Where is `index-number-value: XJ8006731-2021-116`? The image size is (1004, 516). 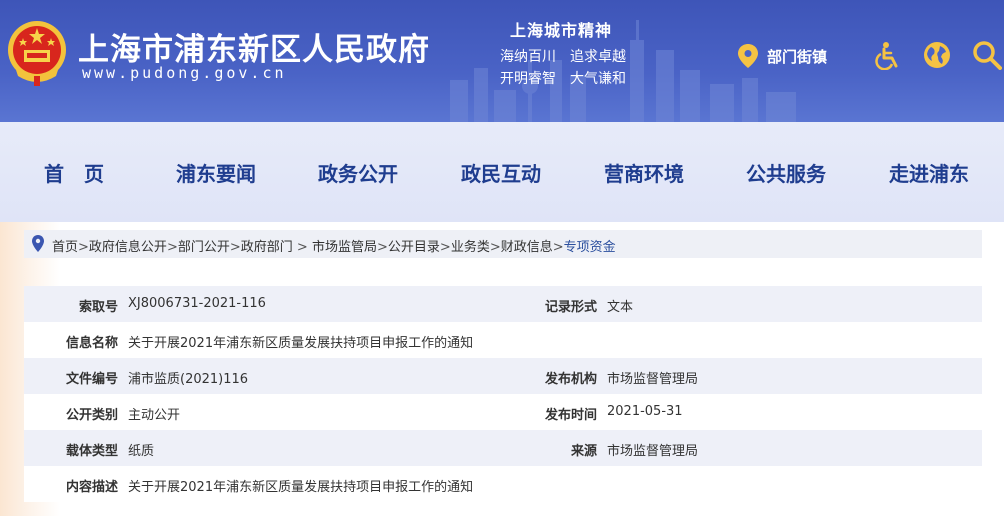
index-number-value: XJ8006731-2021-116 is located at coordinates (197, 303).